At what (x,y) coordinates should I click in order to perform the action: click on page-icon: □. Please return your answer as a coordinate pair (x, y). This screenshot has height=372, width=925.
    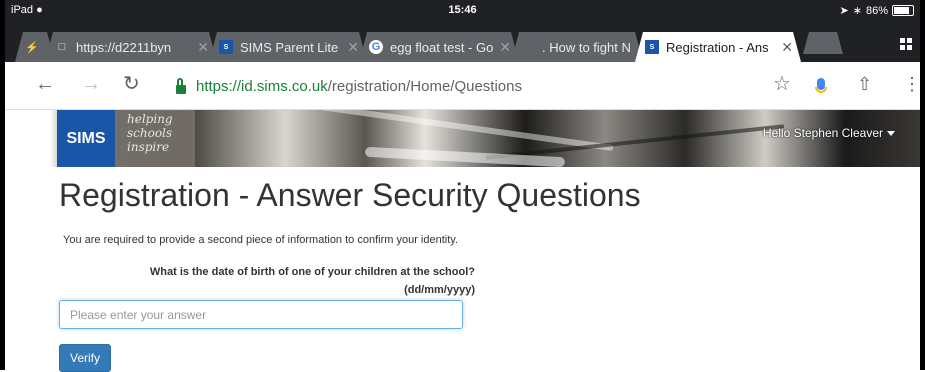
    Looking at the image, I should click on (62, 47).